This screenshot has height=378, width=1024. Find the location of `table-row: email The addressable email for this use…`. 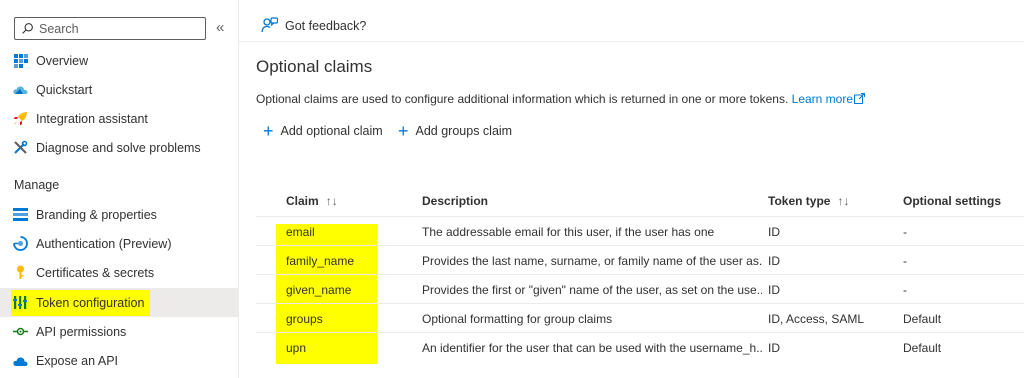

table-row: email The addressable email for this use… is located at coordinates (640, 230).